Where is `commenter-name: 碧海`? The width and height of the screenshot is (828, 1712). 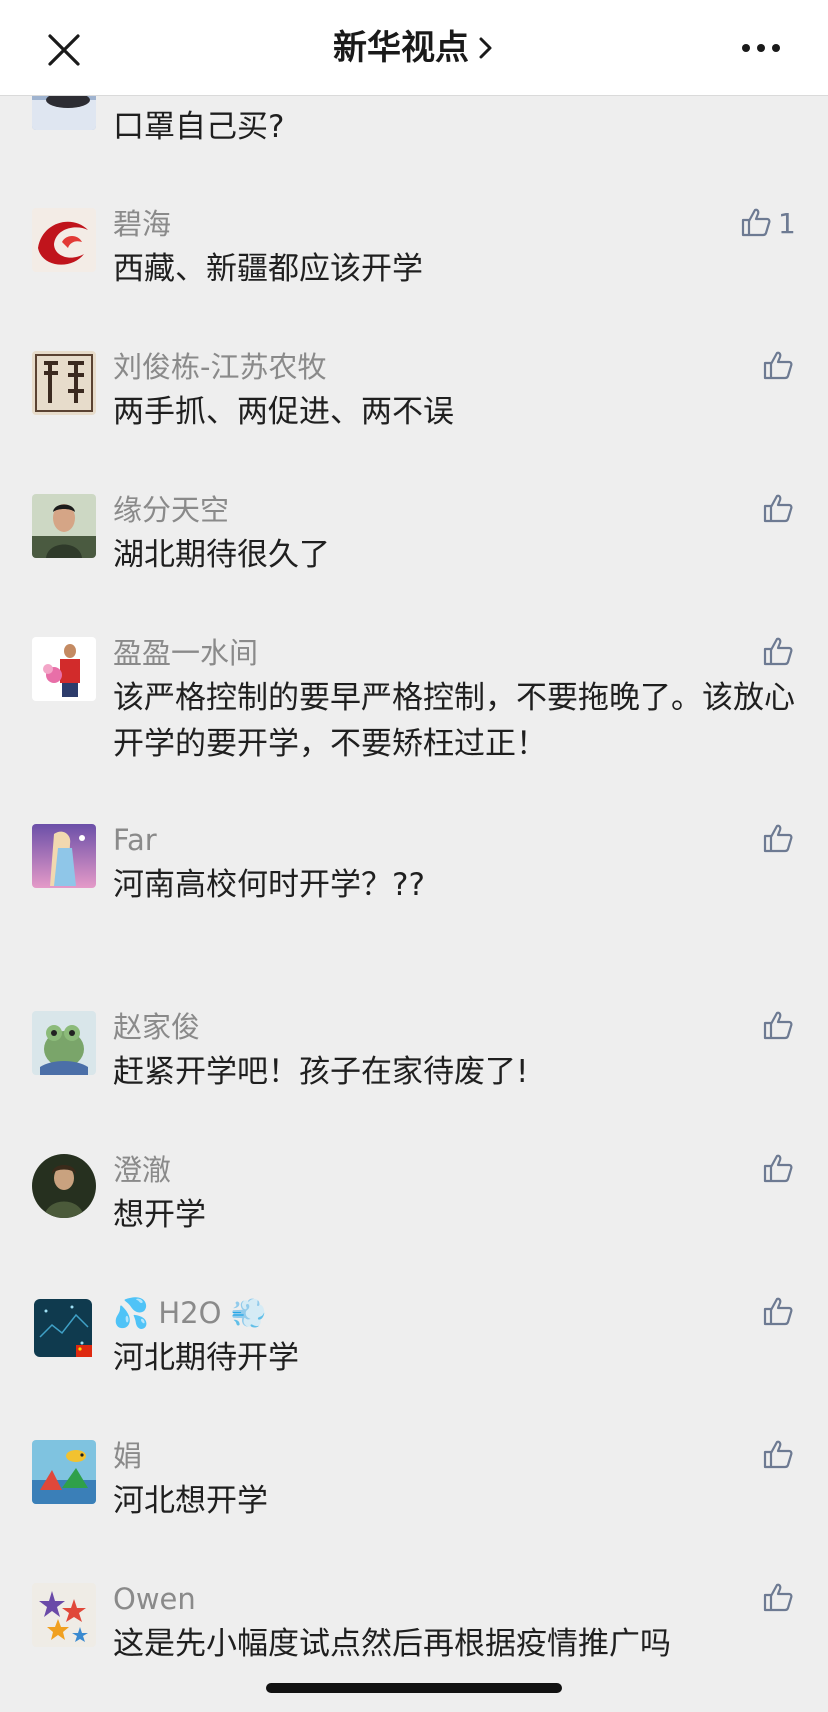 commenter-name: 碧海 is located at coordinates (142, 224).